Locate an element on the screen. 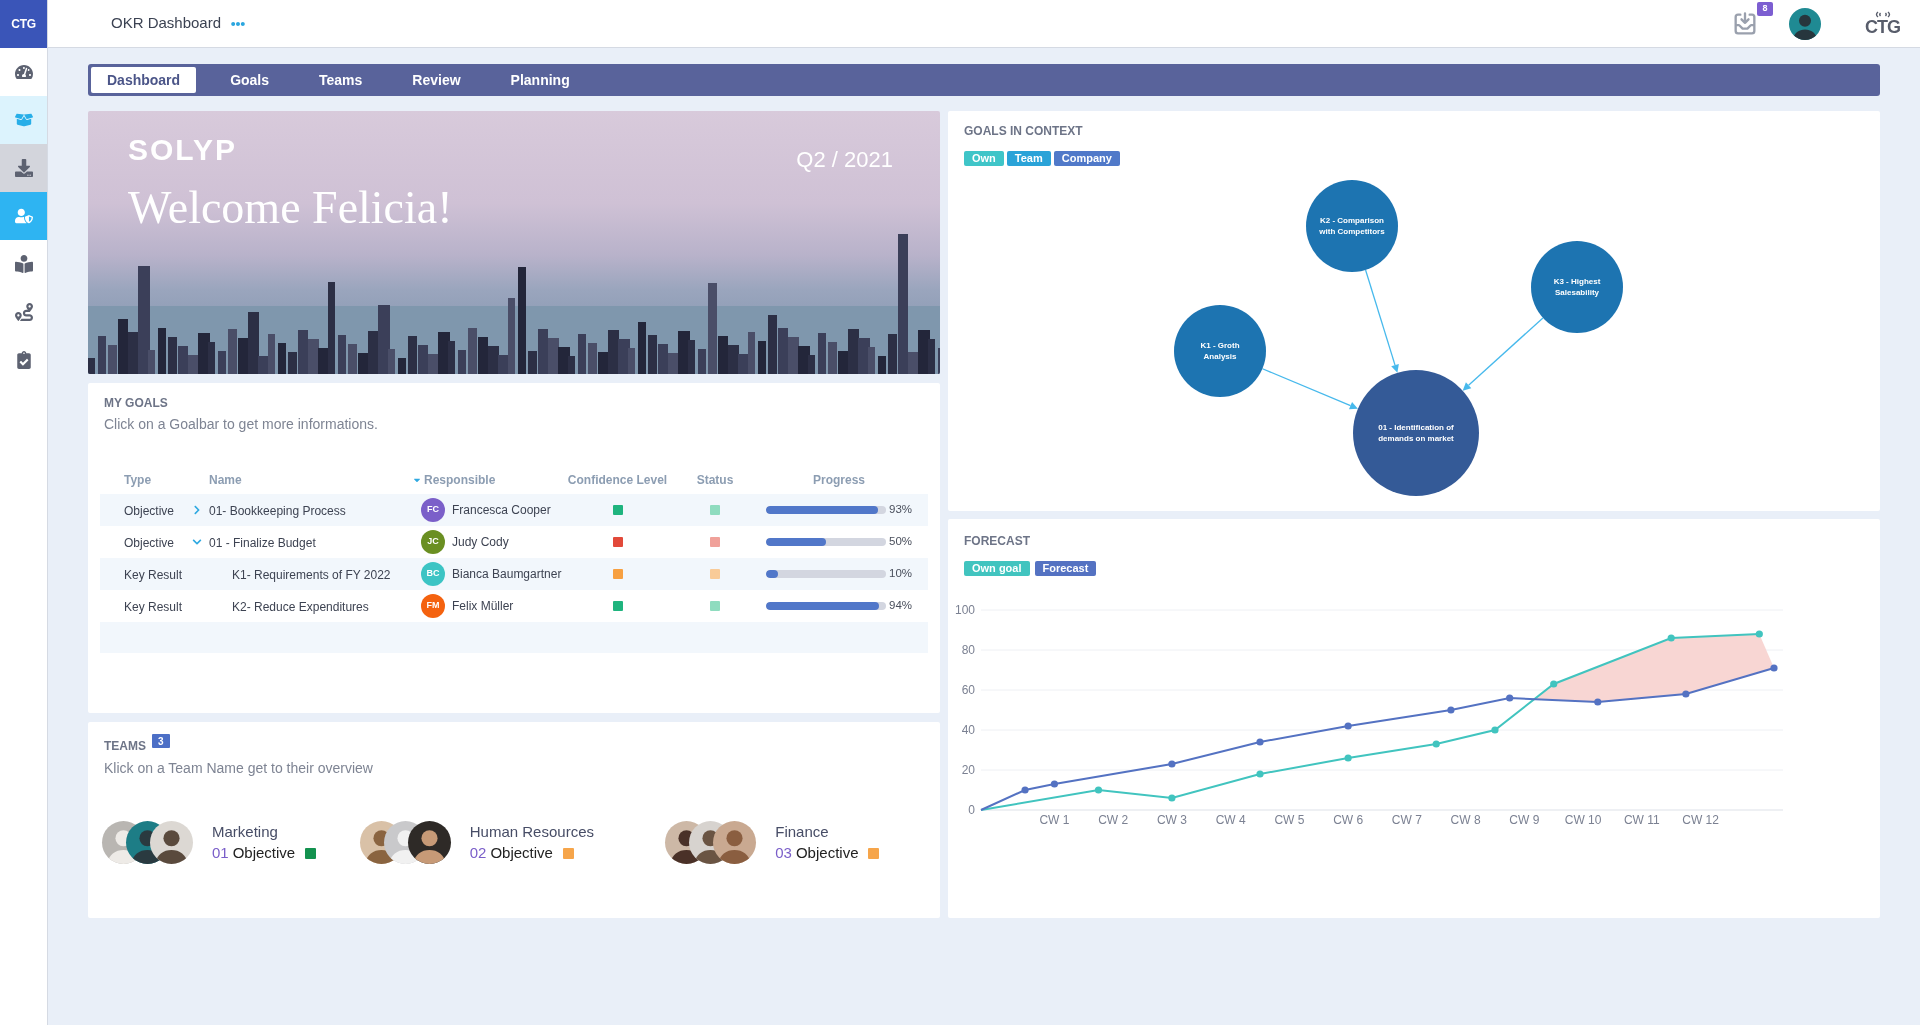 This screenshot has width=1920, height=1025. clipboard-check-icon is located at coordinates (23, 360).